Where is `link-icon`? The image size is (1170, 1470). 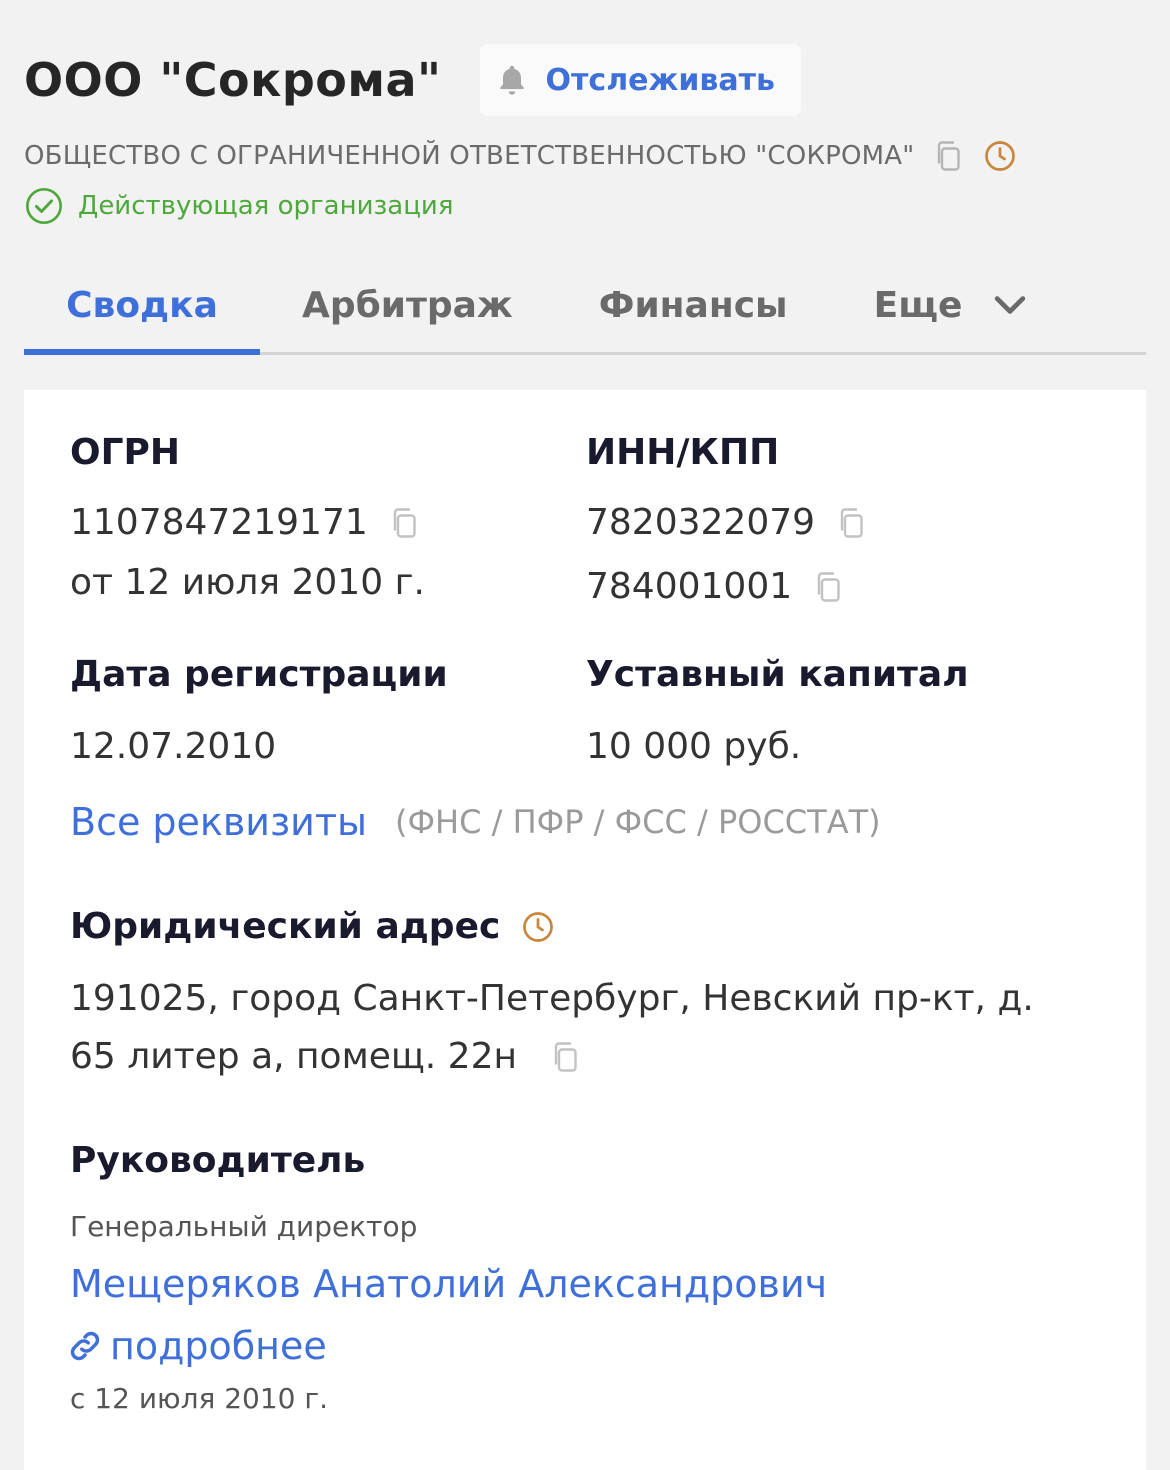
link-icon is located at coordinates (85, 1346).